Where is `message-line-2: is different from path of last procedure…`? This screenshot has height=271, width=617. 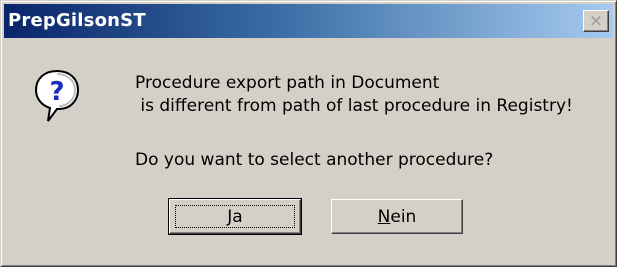 message-line-2: is different from path of last procedure… is located at coordinates (354, 106).